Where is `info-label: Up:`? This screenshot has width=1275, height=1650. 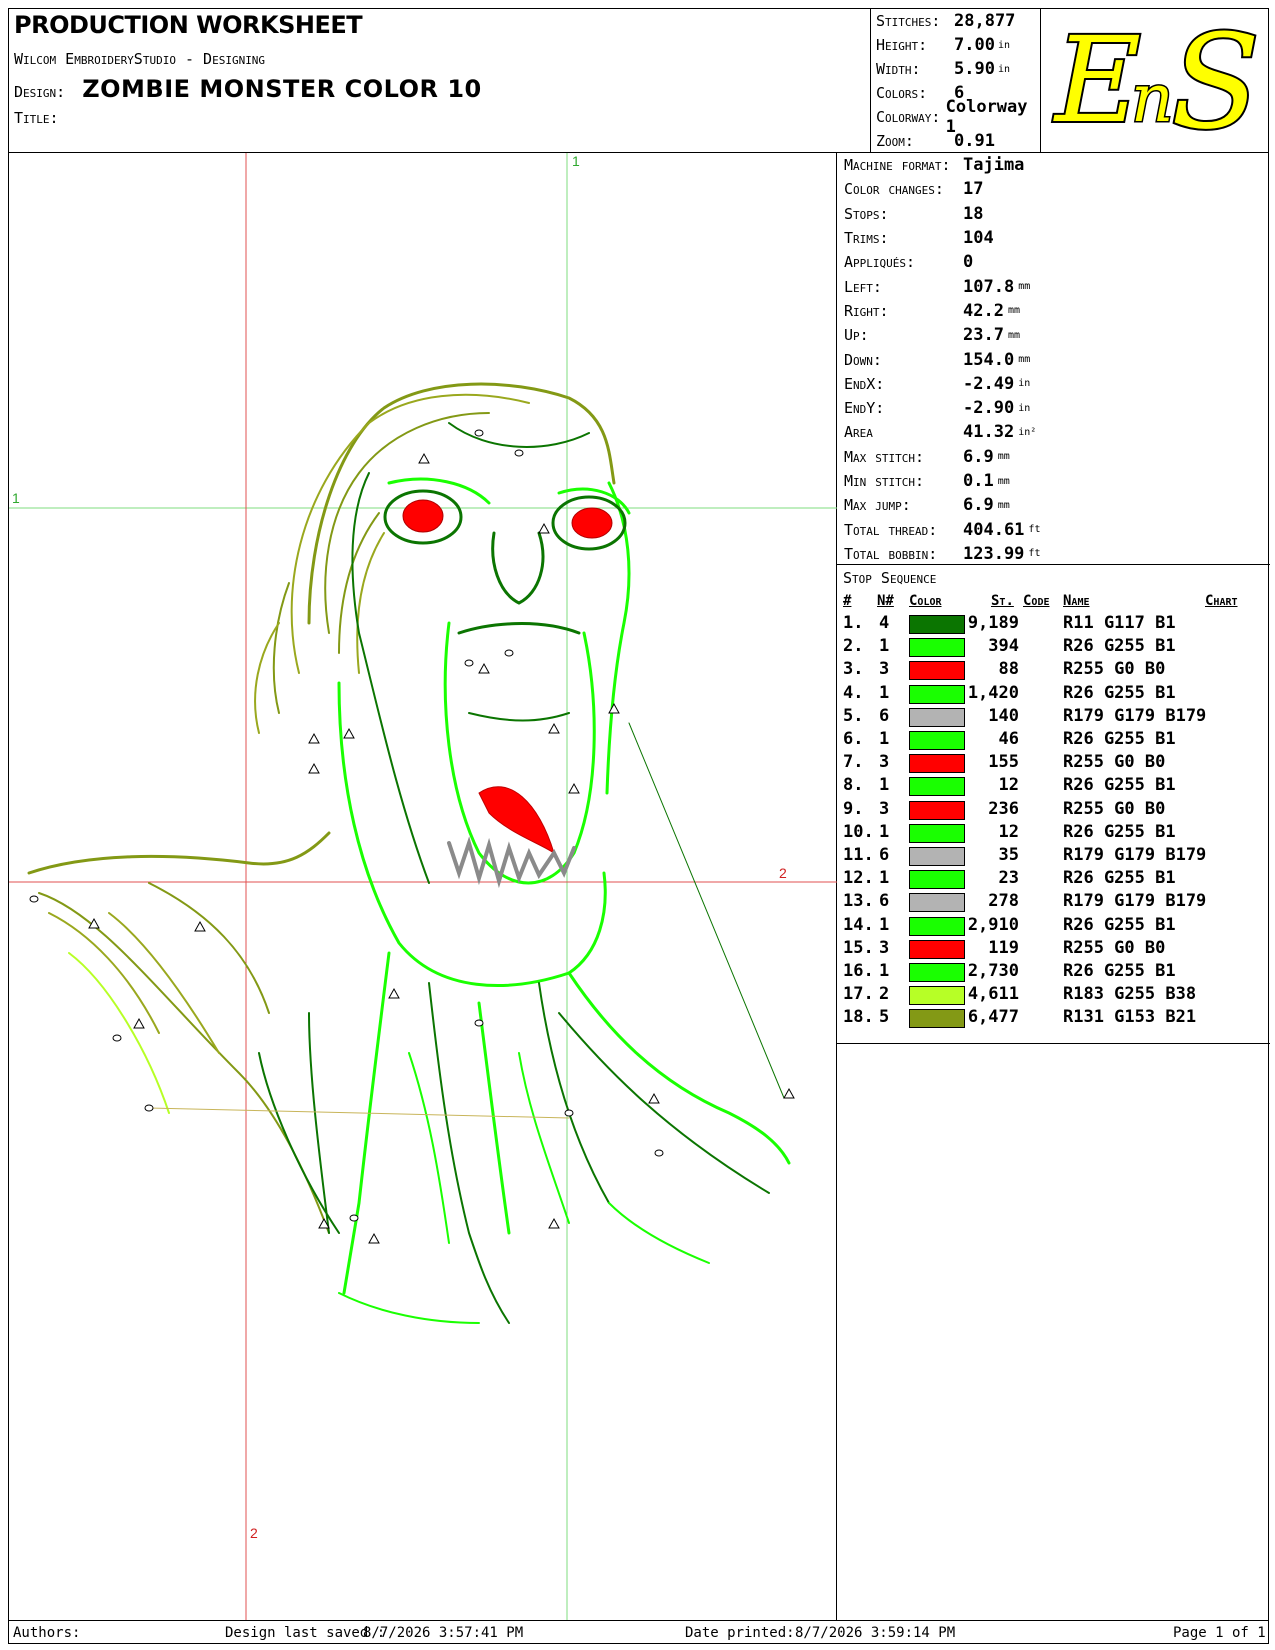
info-label: Up: is located at coordinates (856, 335).